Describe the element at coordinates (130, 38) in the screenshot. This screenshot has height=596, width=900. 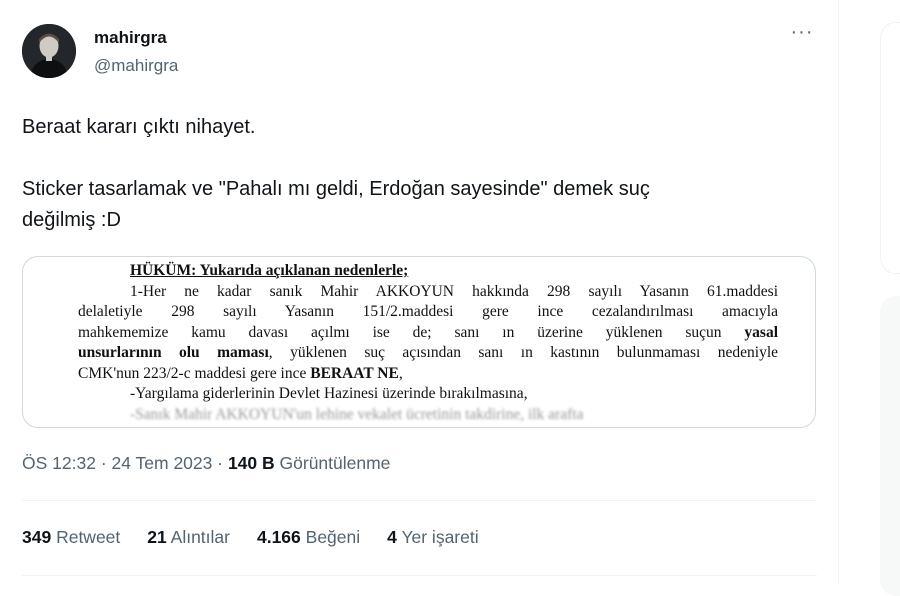
I see `display-name: mahirgra` at that location.